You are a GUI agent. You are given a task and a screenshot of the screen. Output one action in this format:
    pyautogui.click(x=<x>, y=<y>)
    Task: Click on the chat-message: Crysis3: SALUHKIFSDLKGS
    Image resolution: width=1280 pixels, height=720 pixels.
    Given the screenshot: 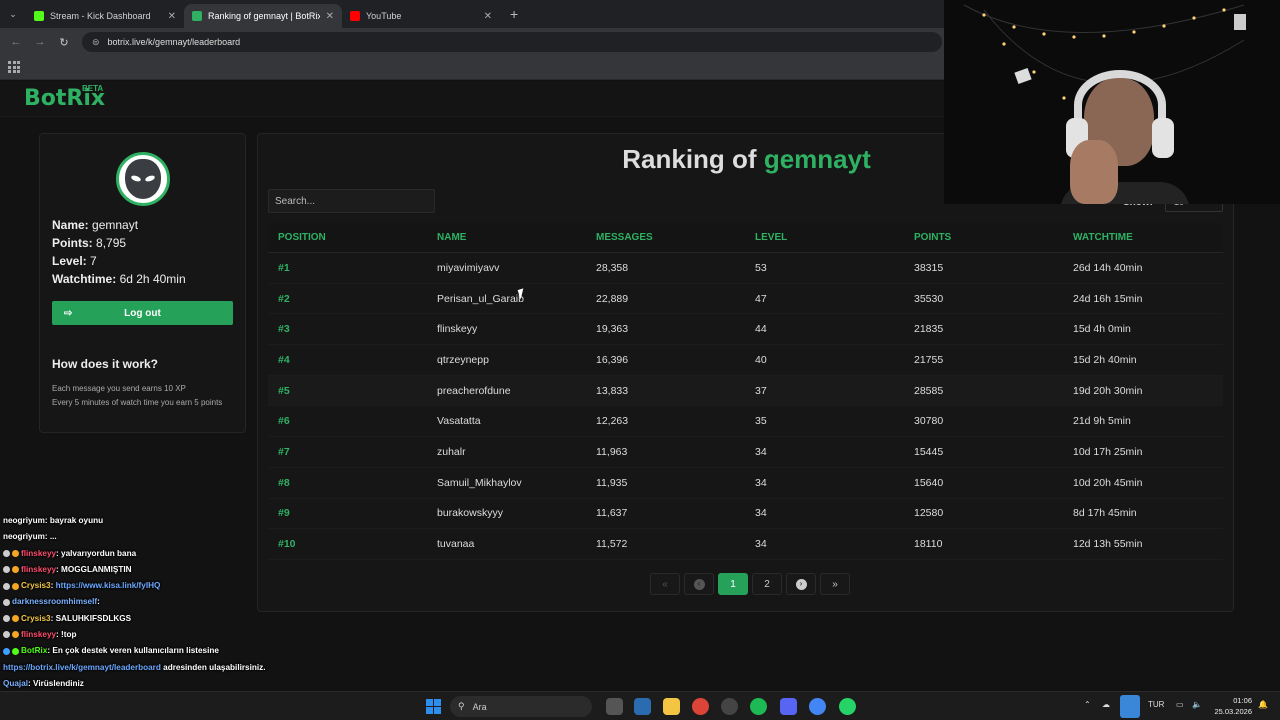 What is the action you would take?
    pyautogui.click(x=150, y=619)
    